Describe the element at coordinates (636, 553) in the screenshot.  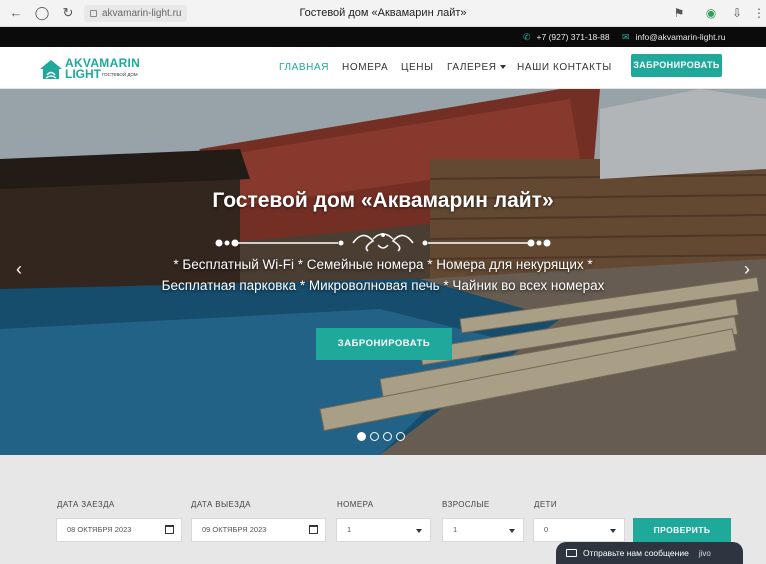
I see `chat-label: Отправьте нам сообщение` at that location.